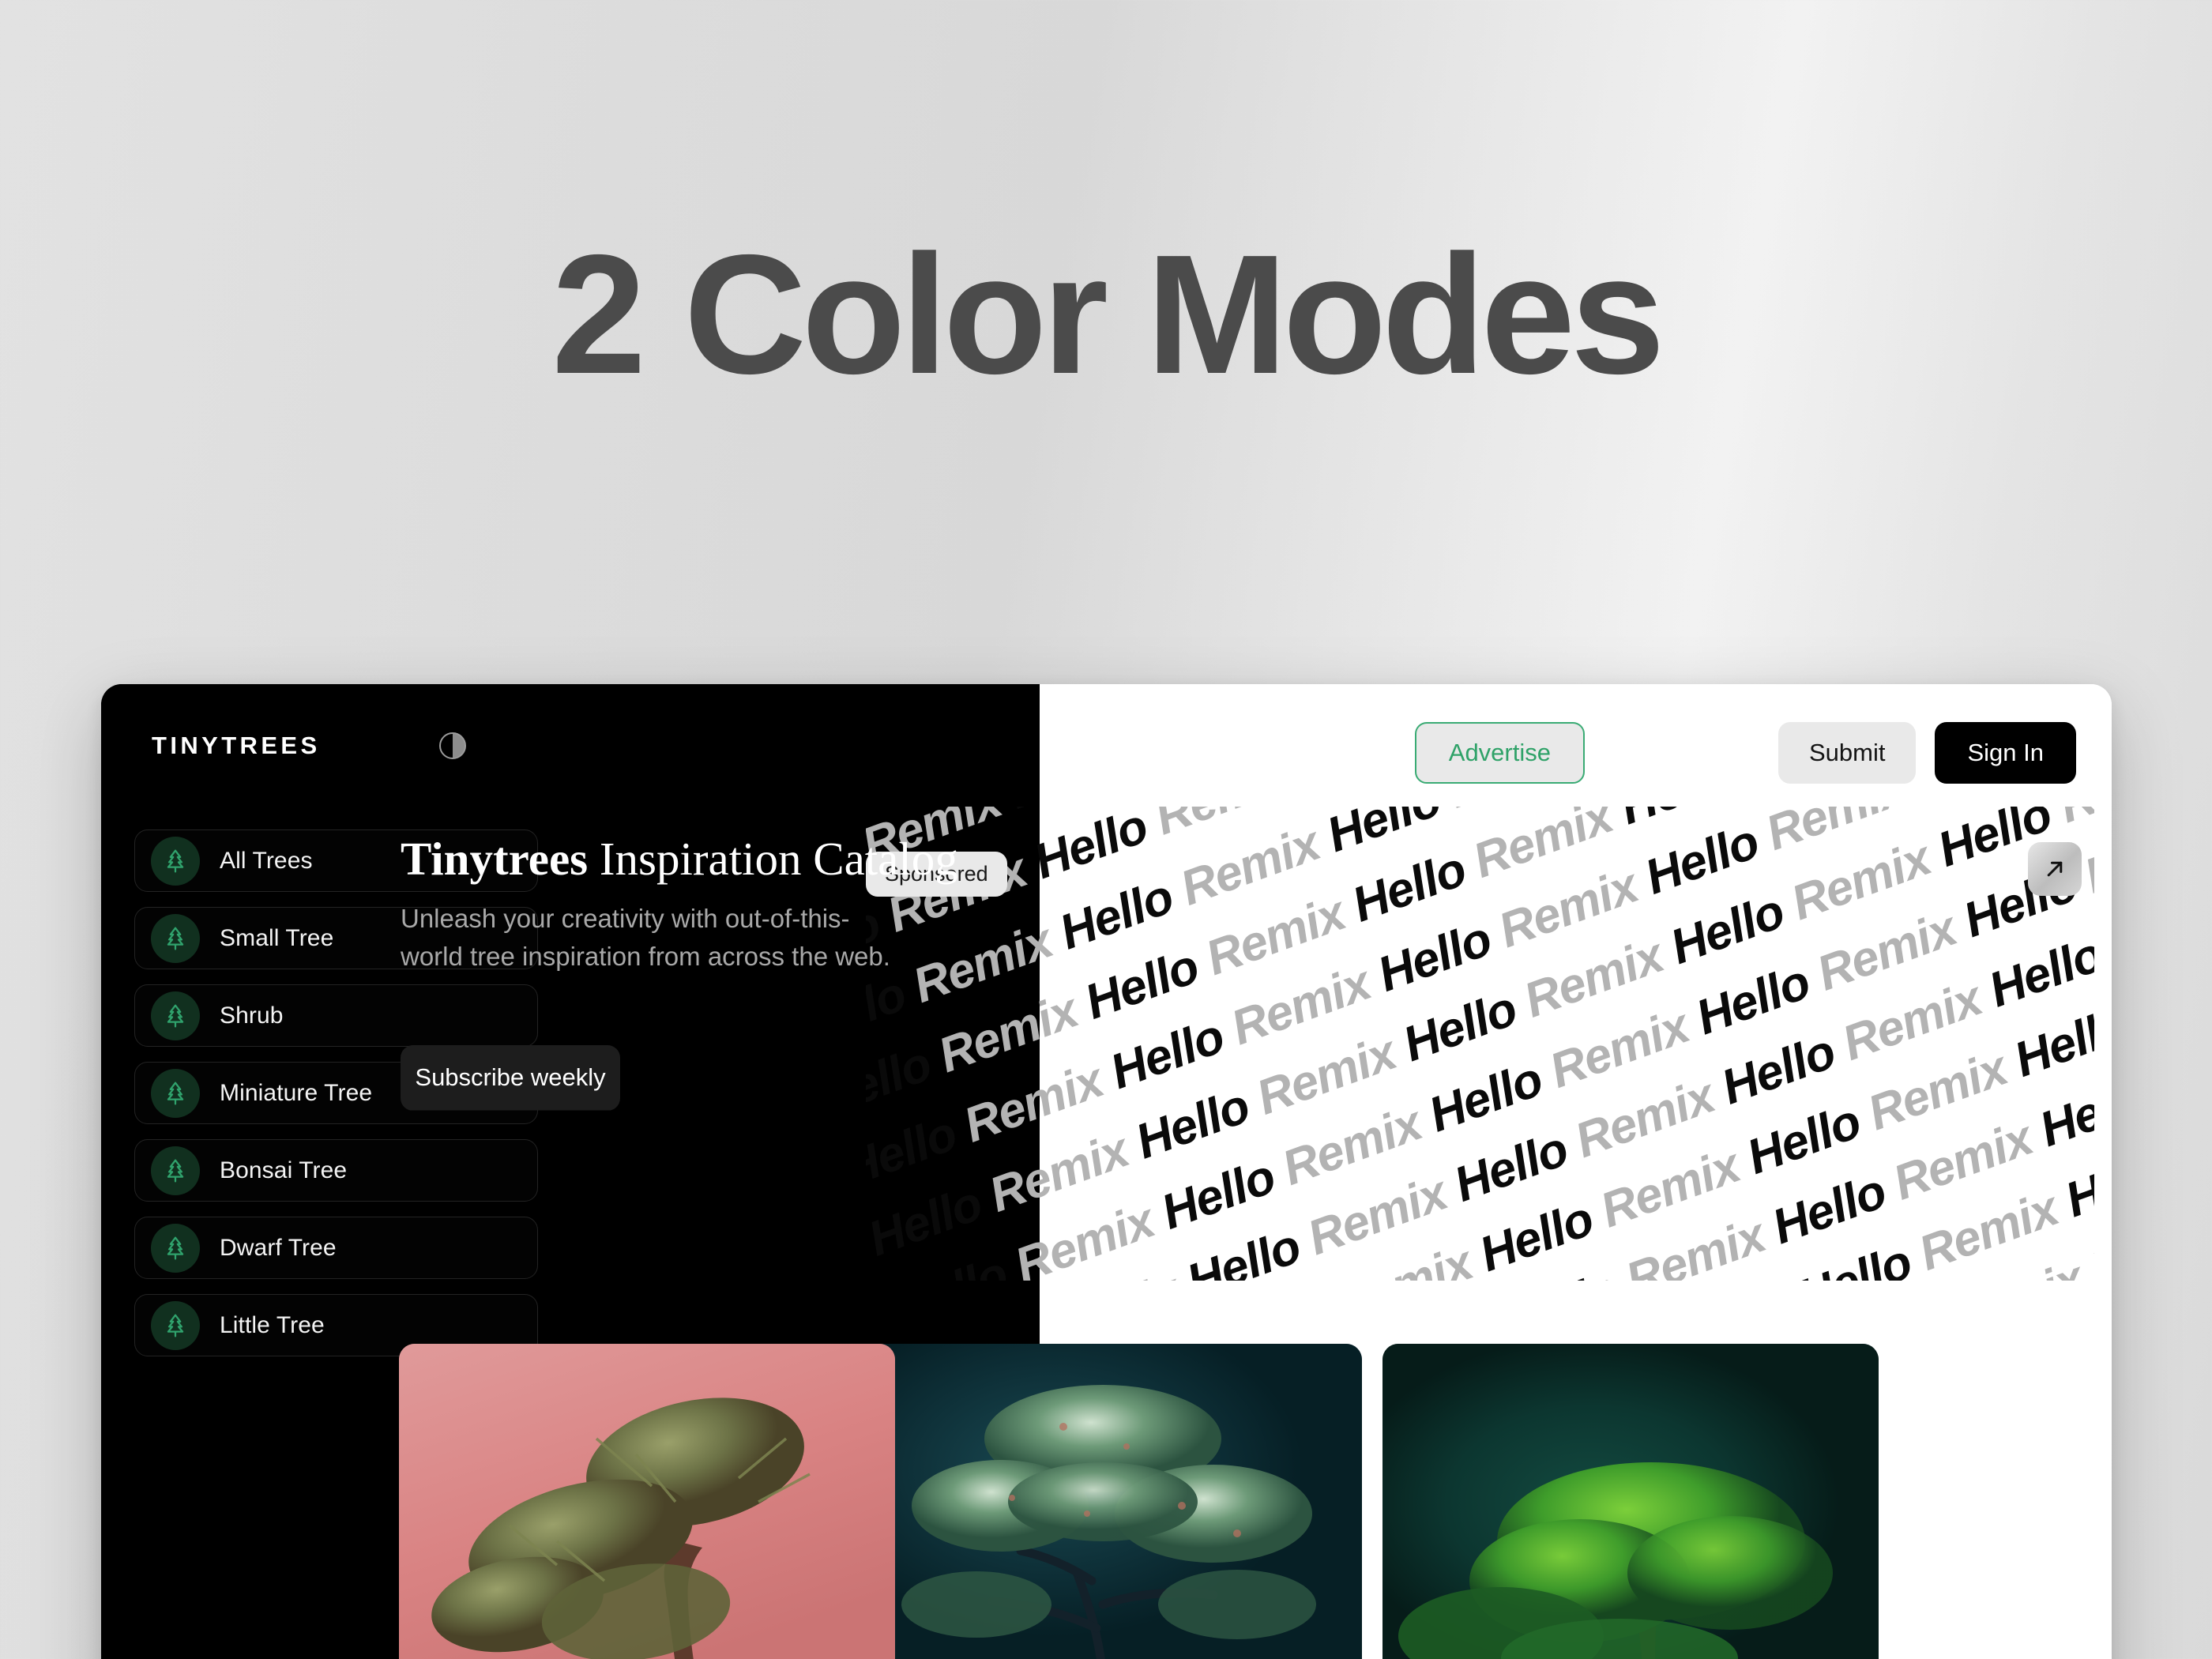  What do you see at coordinates (277, 938) in the screenshot?
I see `sidebar-item-label: Small Tree` at bounding box center [277, 938].